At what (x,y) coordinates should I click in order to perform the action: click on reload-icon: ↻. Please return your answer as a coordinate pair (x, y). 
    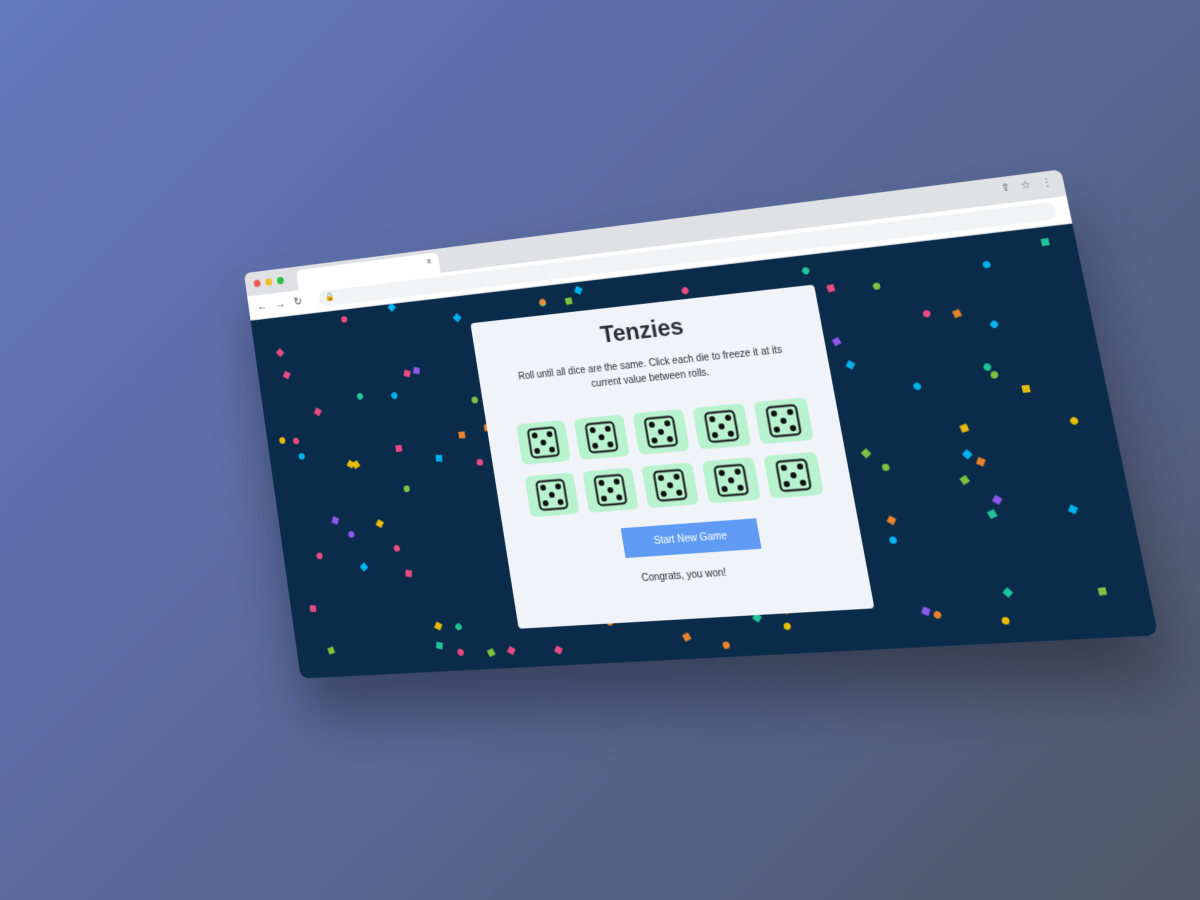
    Looking at the image, I should click on (298, 301).